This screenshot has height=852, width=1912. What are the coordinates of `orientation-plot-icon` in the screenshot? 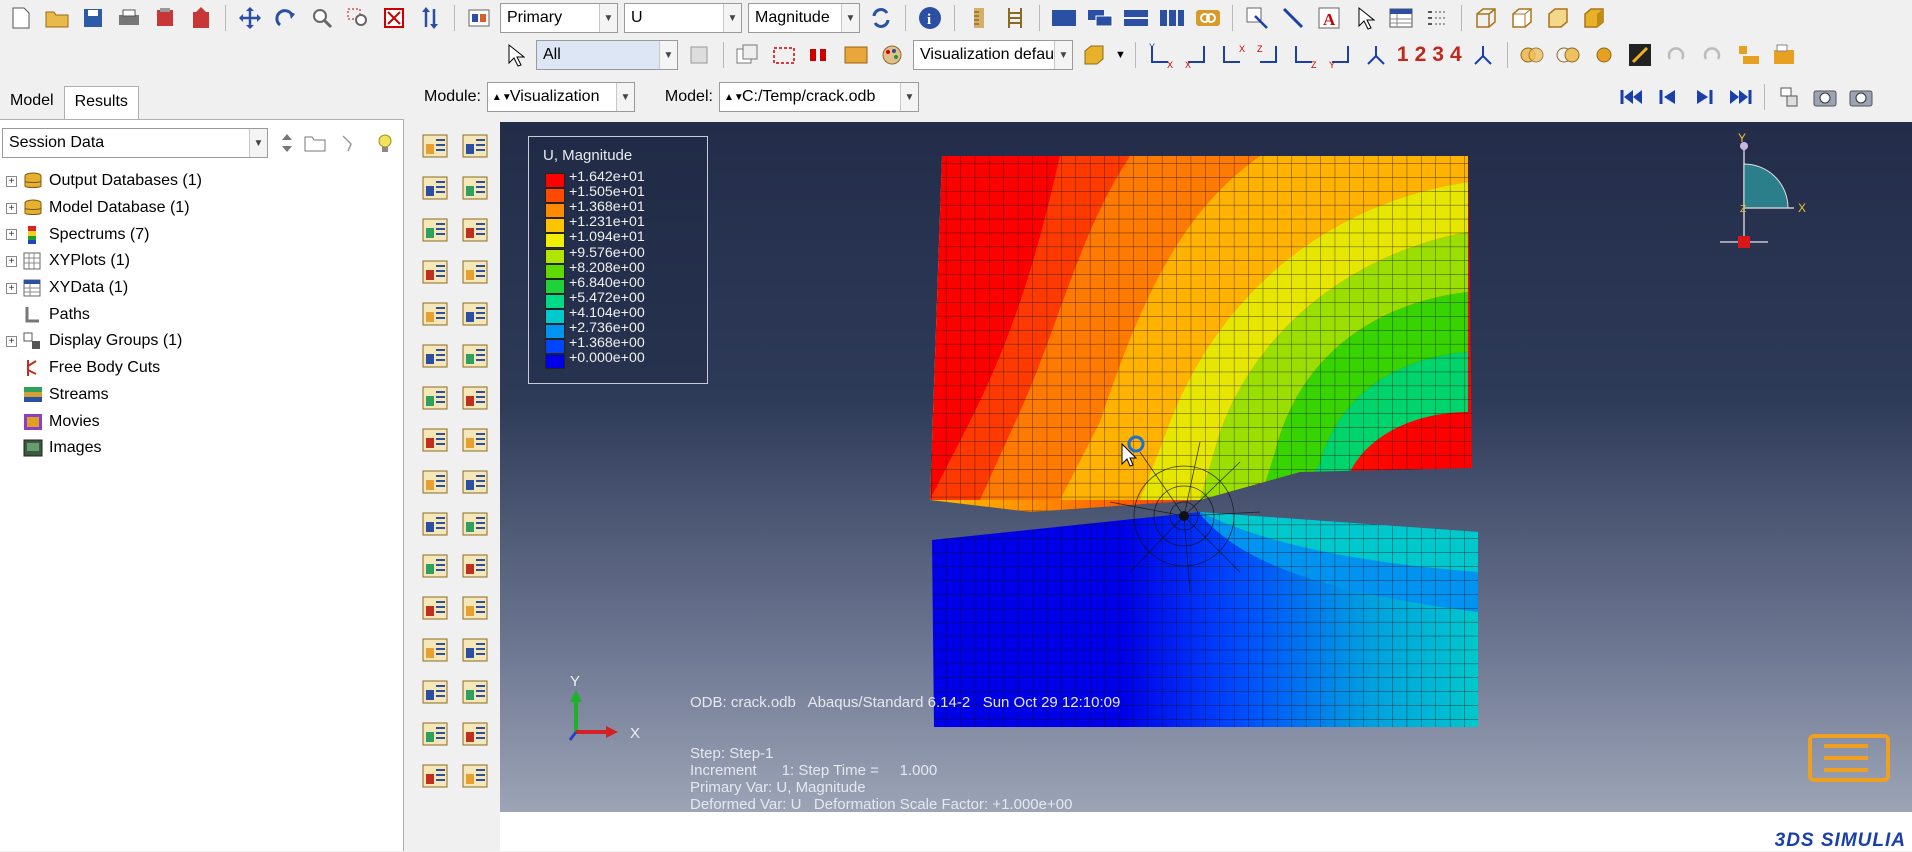 It's located at (436, 399).